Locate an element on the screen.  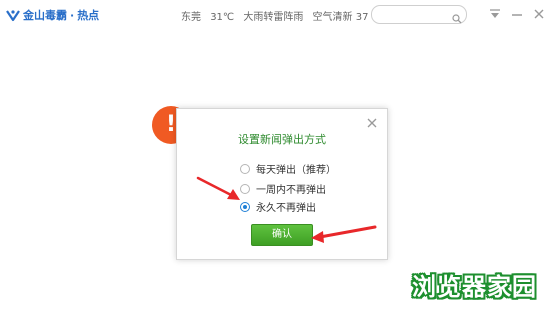
air-quality: 空气清新 37 is located at coordinates (340, 17).